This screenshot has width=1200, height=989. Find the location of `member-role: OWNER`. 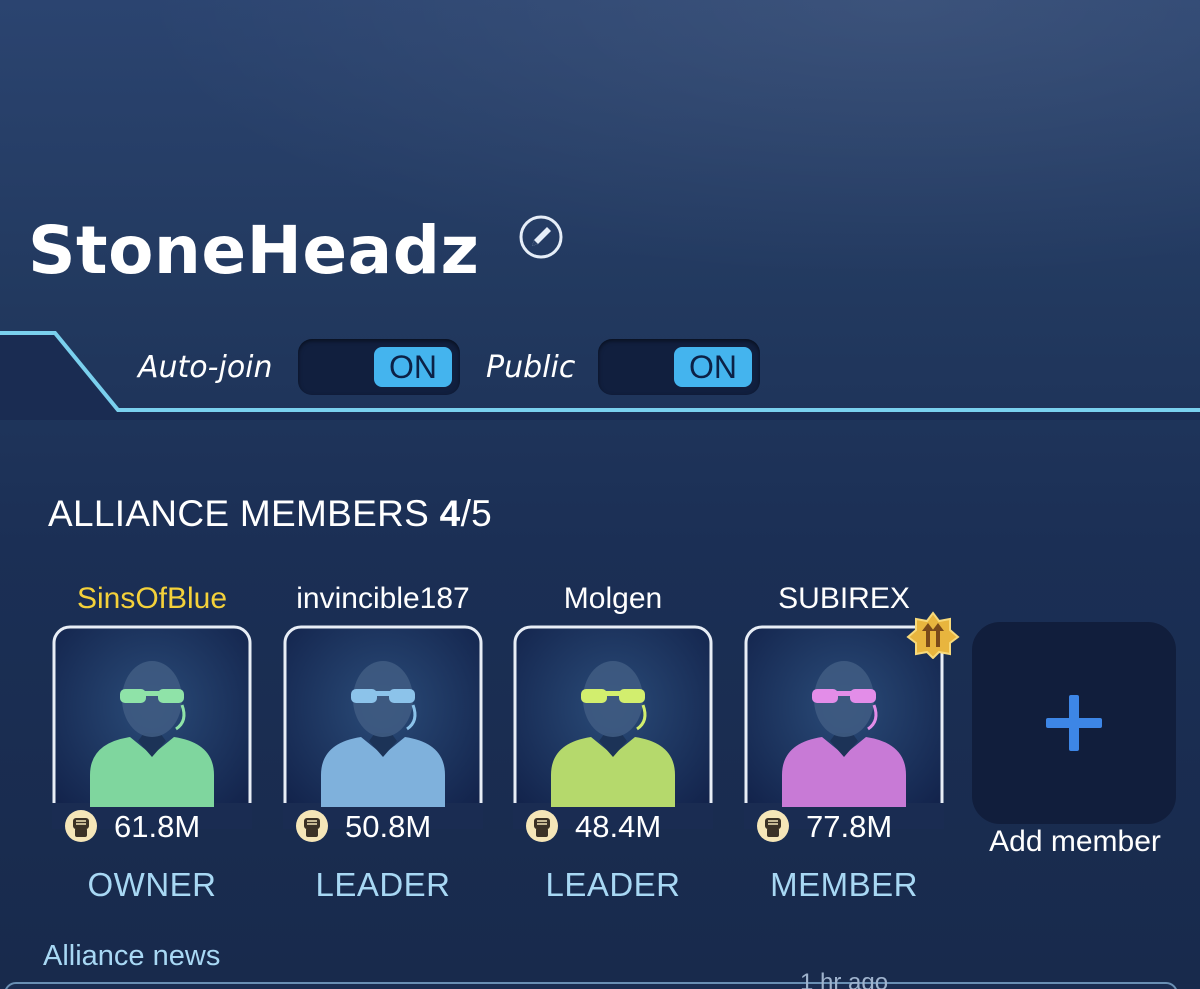

member-role: OWNER is located at coordinates (152, 884).